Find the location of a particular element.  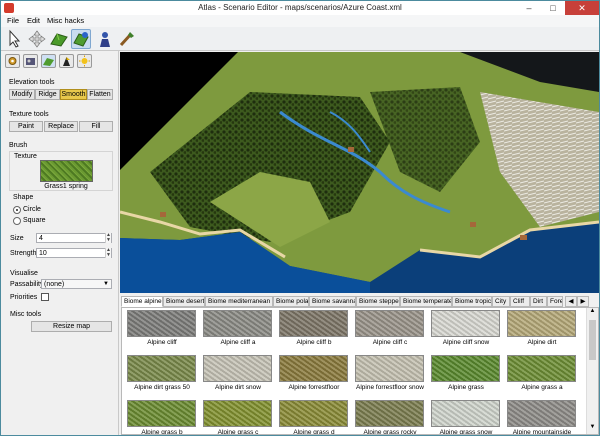

tab-biome-steppe: Biome steppe is located at coordinates (378, 301).